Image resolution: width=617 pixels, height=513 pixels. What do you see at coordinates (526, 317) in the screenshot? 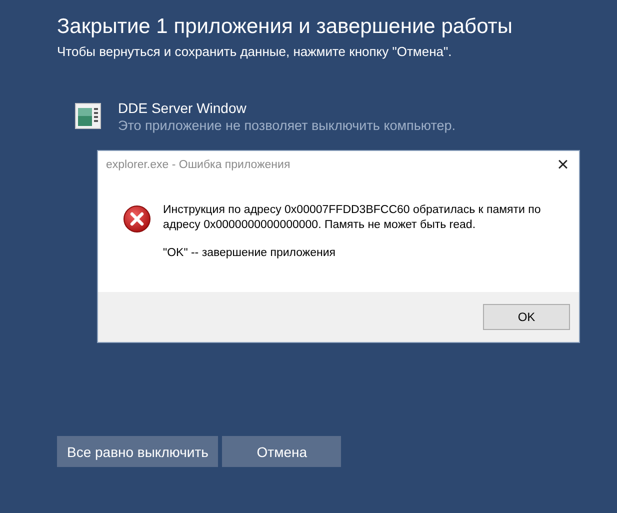
I see `ok-button: OK` at bounding box center [526, 317].